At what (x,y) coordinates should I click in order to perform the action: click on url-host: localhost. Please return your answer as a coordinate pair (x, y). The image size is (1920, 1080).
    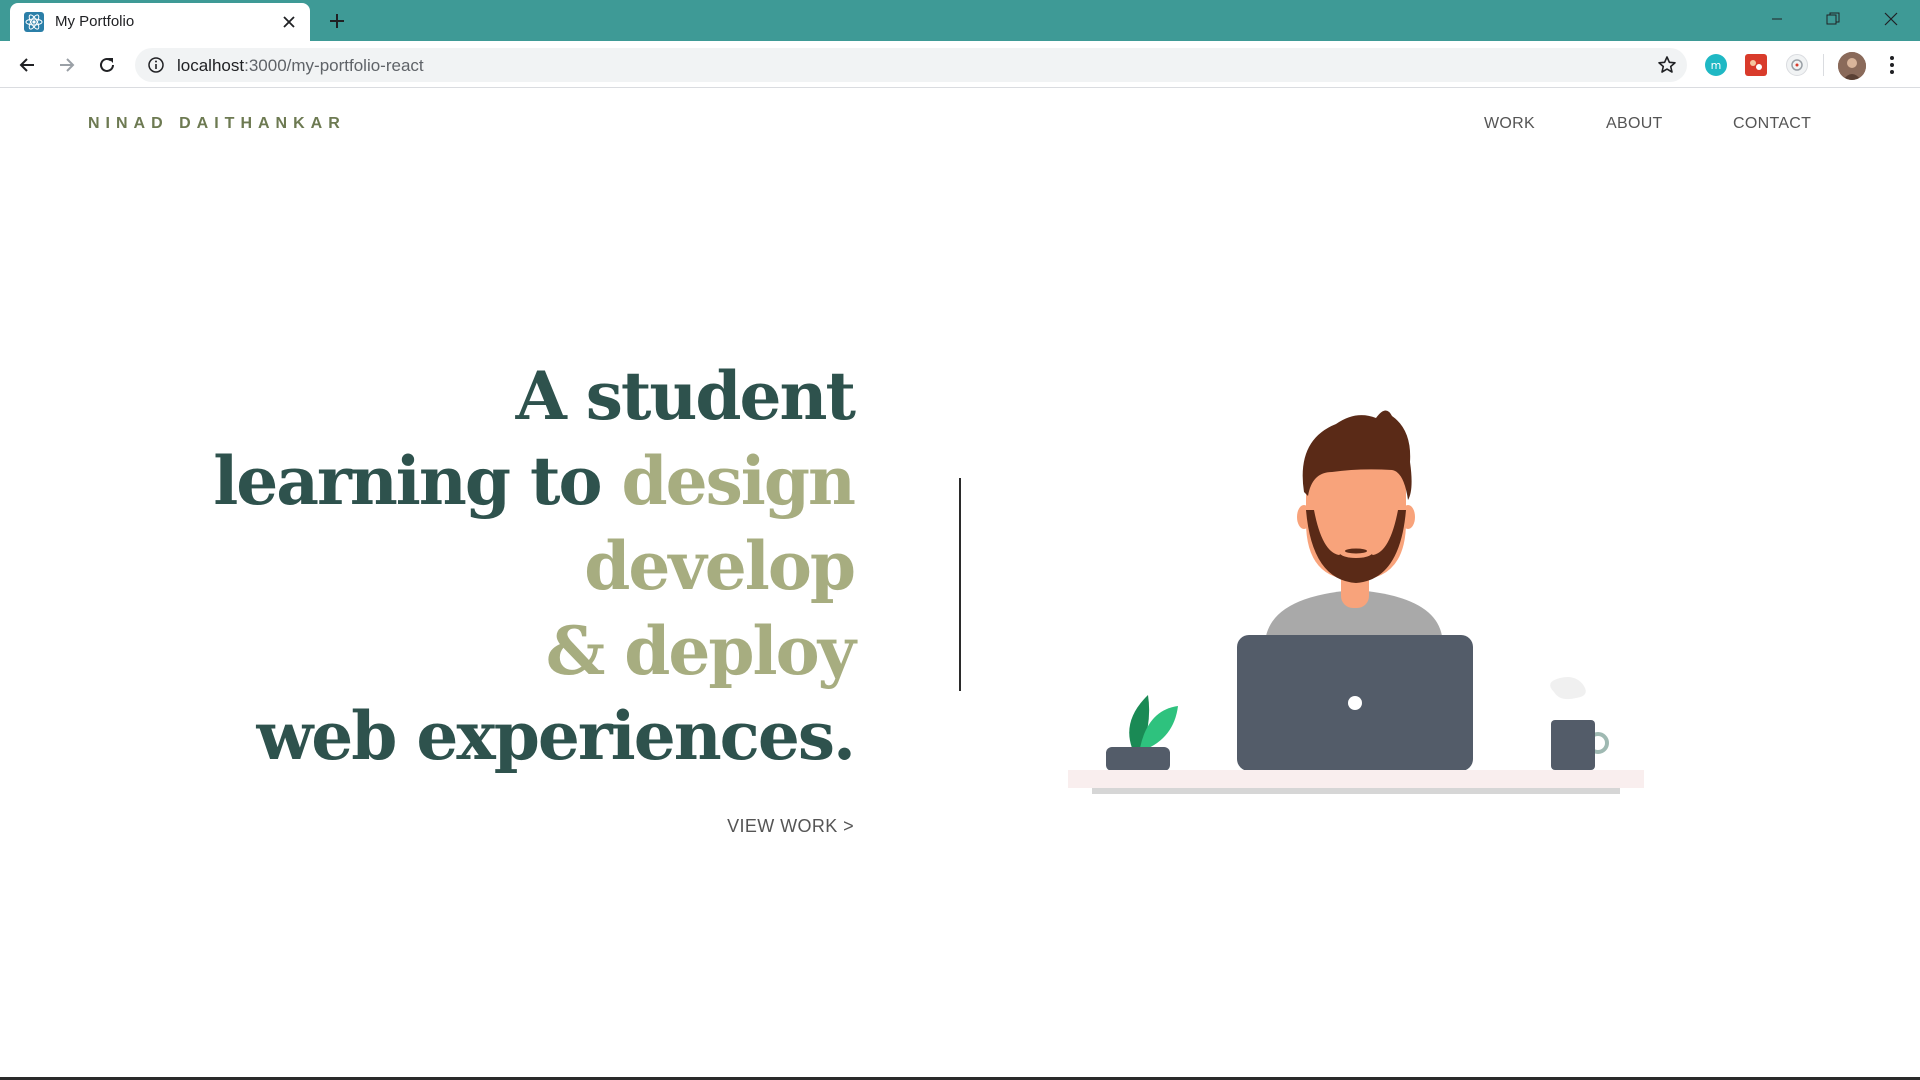
    Looking at the image, I should click on (211, 65).